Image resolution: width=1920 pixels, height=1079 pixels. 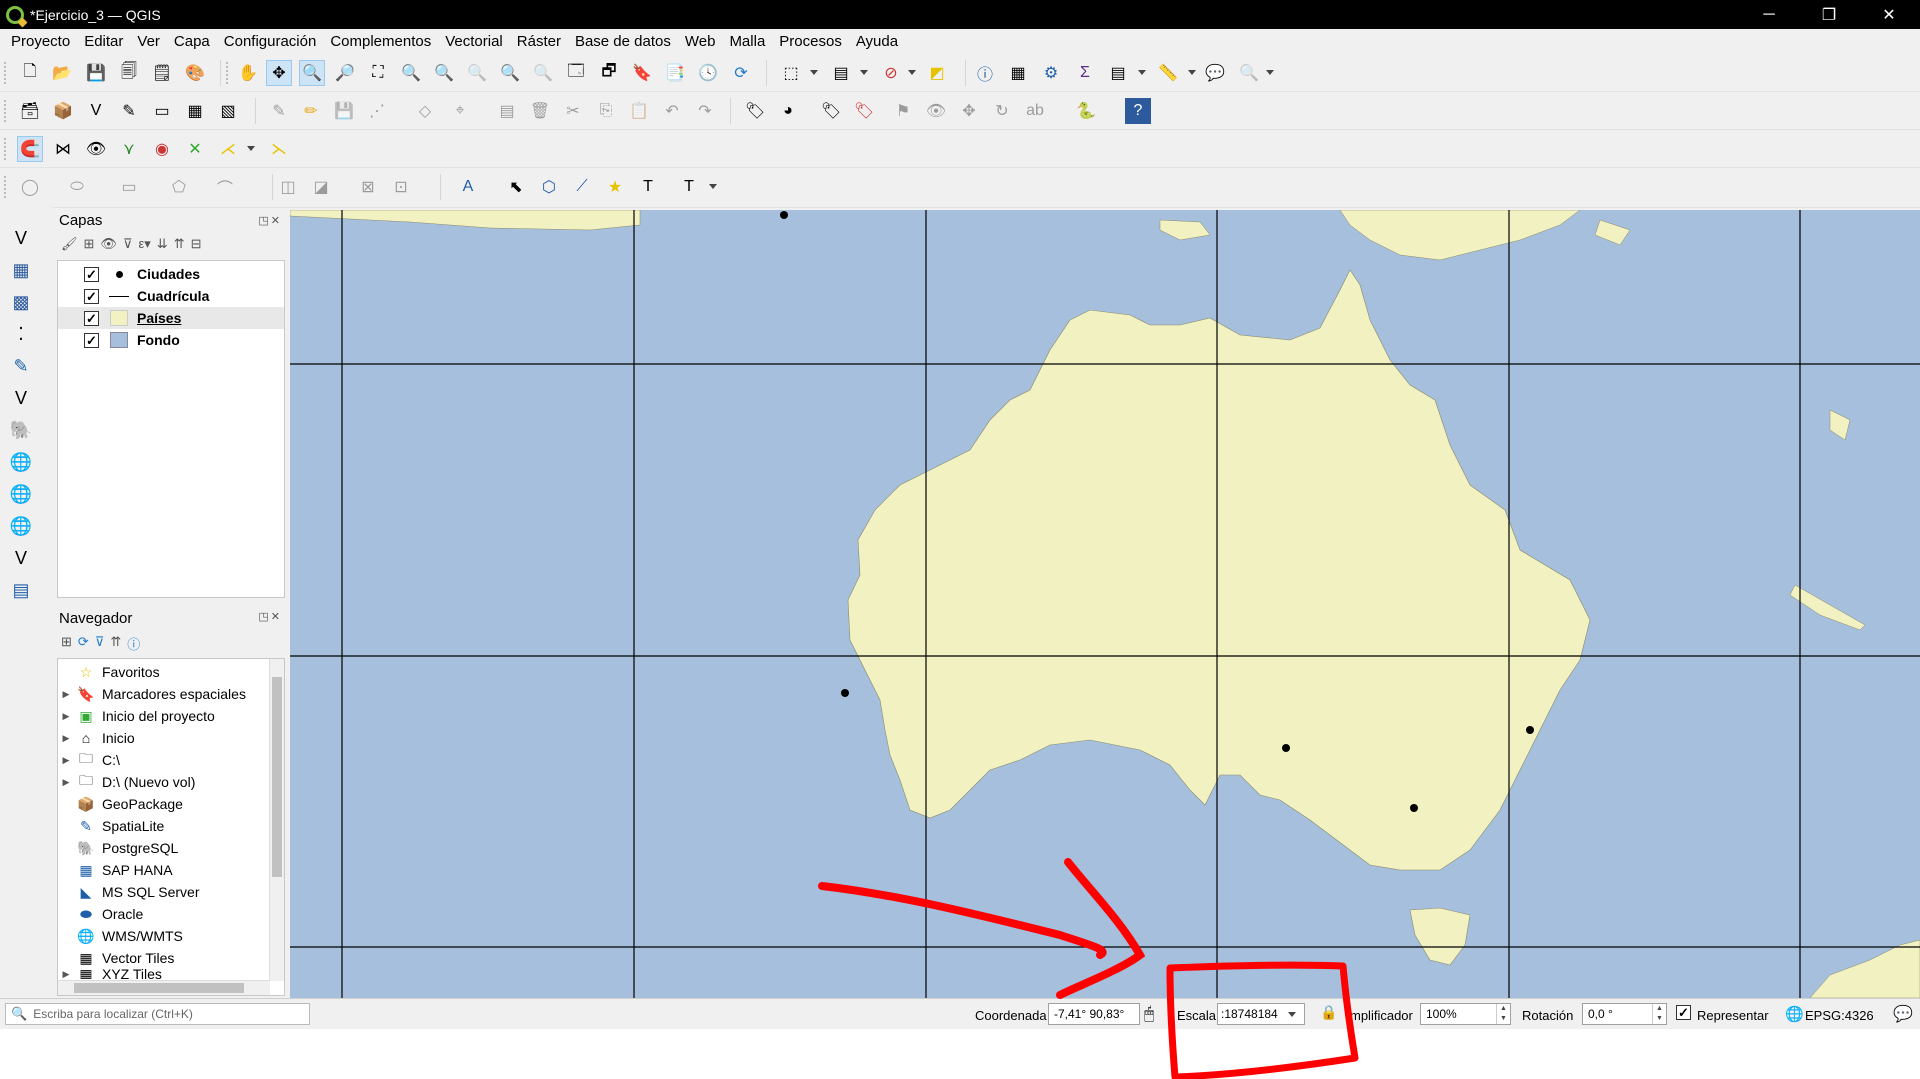 I want to click on label-tool-icon: 🏷, so click(x=755, y=111).